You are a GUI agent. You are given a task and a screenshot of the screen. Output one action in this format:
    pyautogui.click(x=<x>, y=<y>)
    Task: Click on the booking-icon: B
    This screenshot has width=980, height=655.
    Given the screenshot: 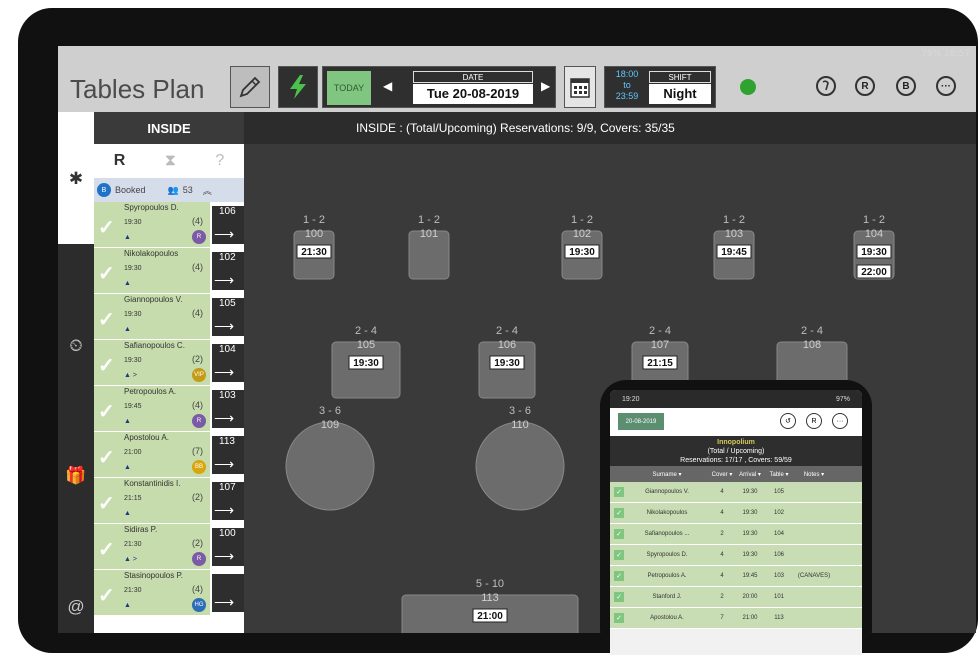 What is the action you would take?
    pyautogui.click(x=906, y=86)
    